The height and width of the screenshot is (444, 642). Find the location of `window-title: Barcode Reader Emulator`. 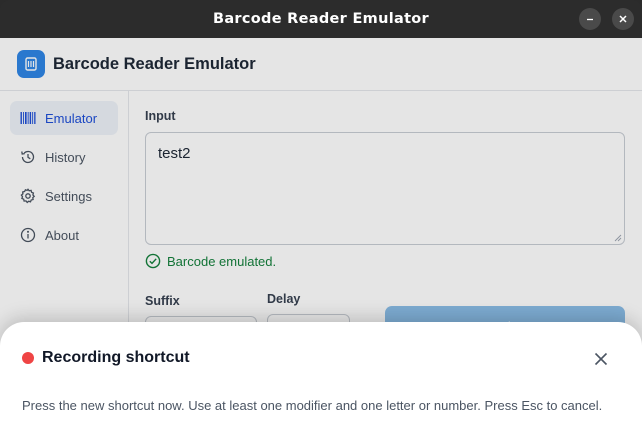

window-title: Barcode Reader Emulator is located at coordinates (321, 19).